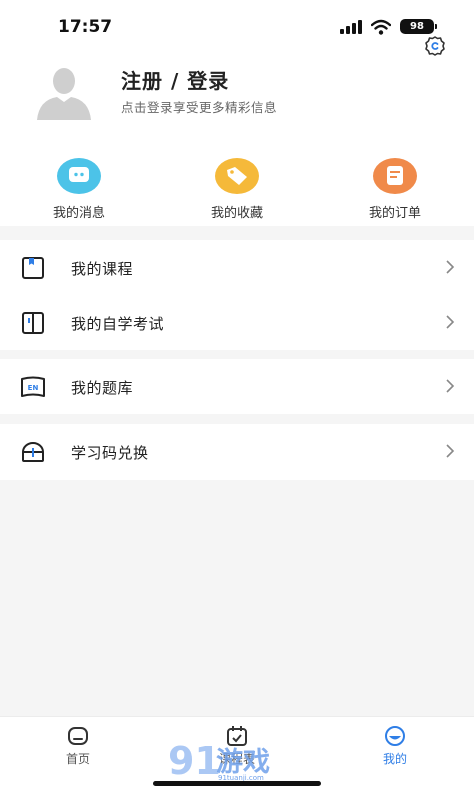 This screenshot has height=794, width=474. I want to click on shortcut-label: 我的订单, so click(394, 213).